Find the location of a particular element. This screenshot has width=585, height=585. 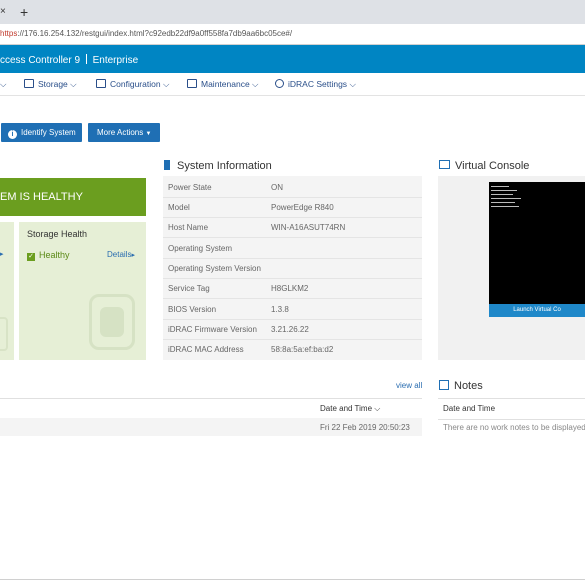

info-label-operating-system: Operating System is located at coordinates (200, 248).